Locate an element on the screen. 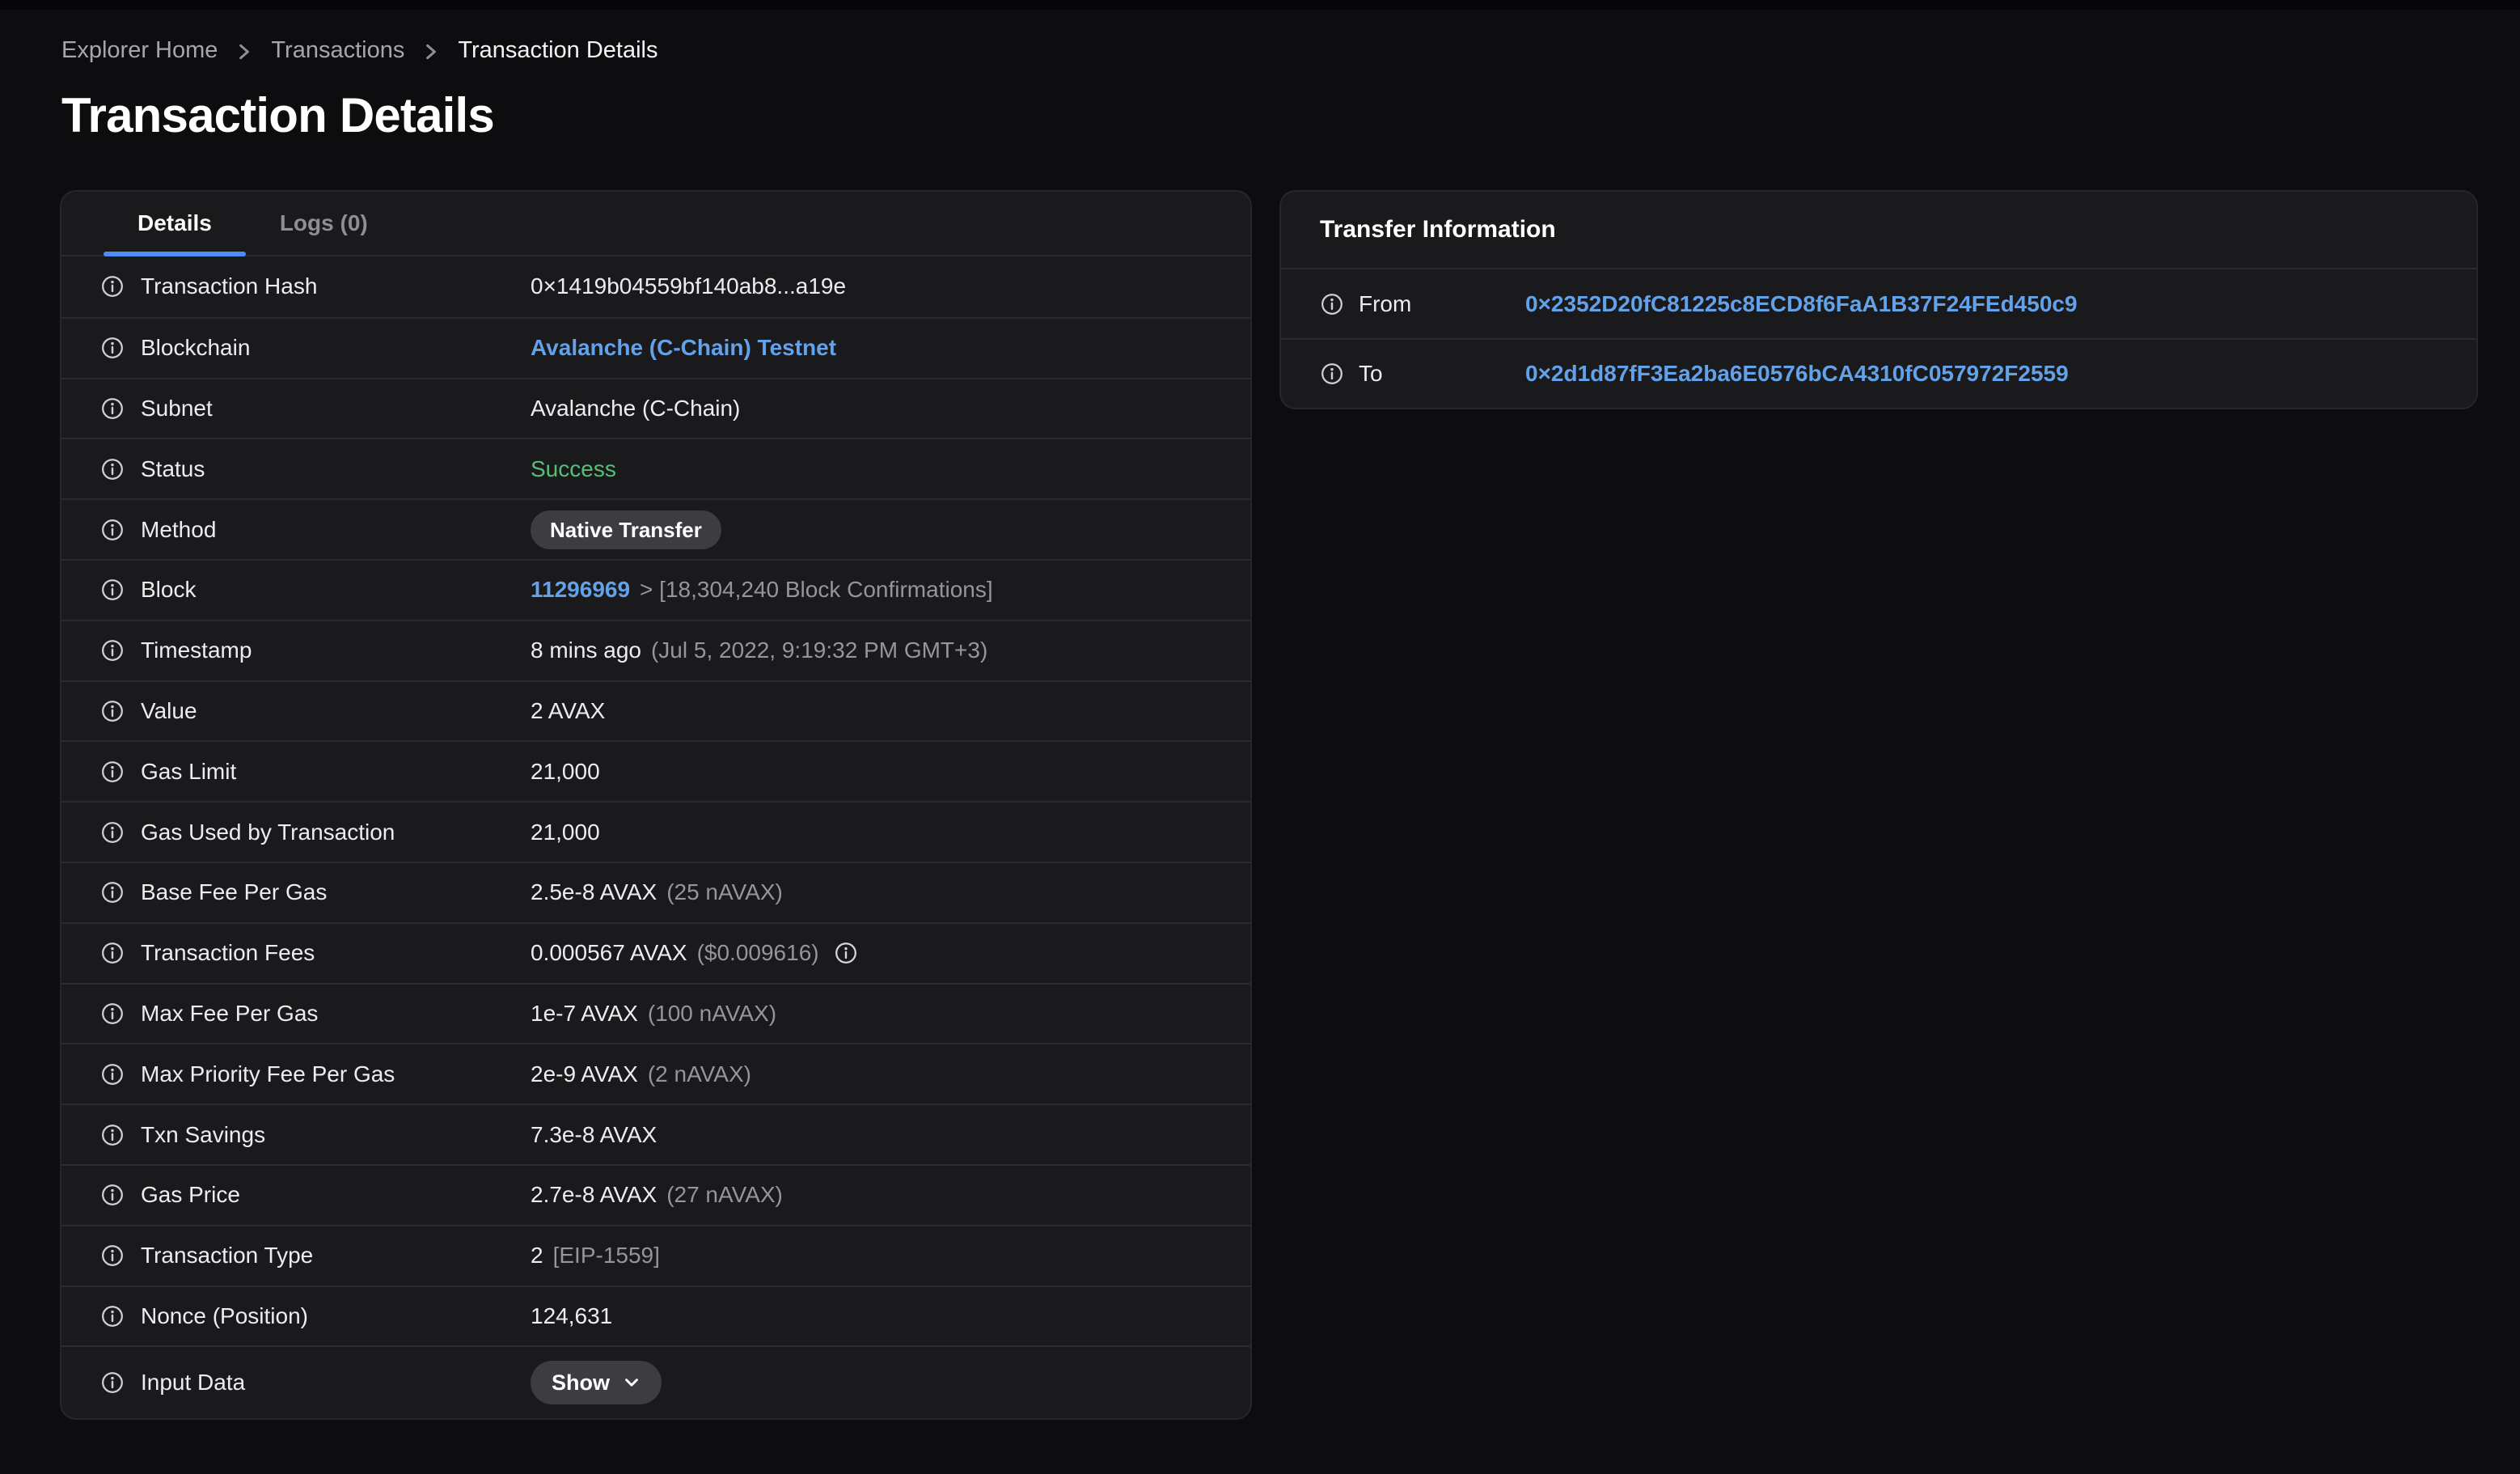  status-value: Success is located at coordinates (573, 468).